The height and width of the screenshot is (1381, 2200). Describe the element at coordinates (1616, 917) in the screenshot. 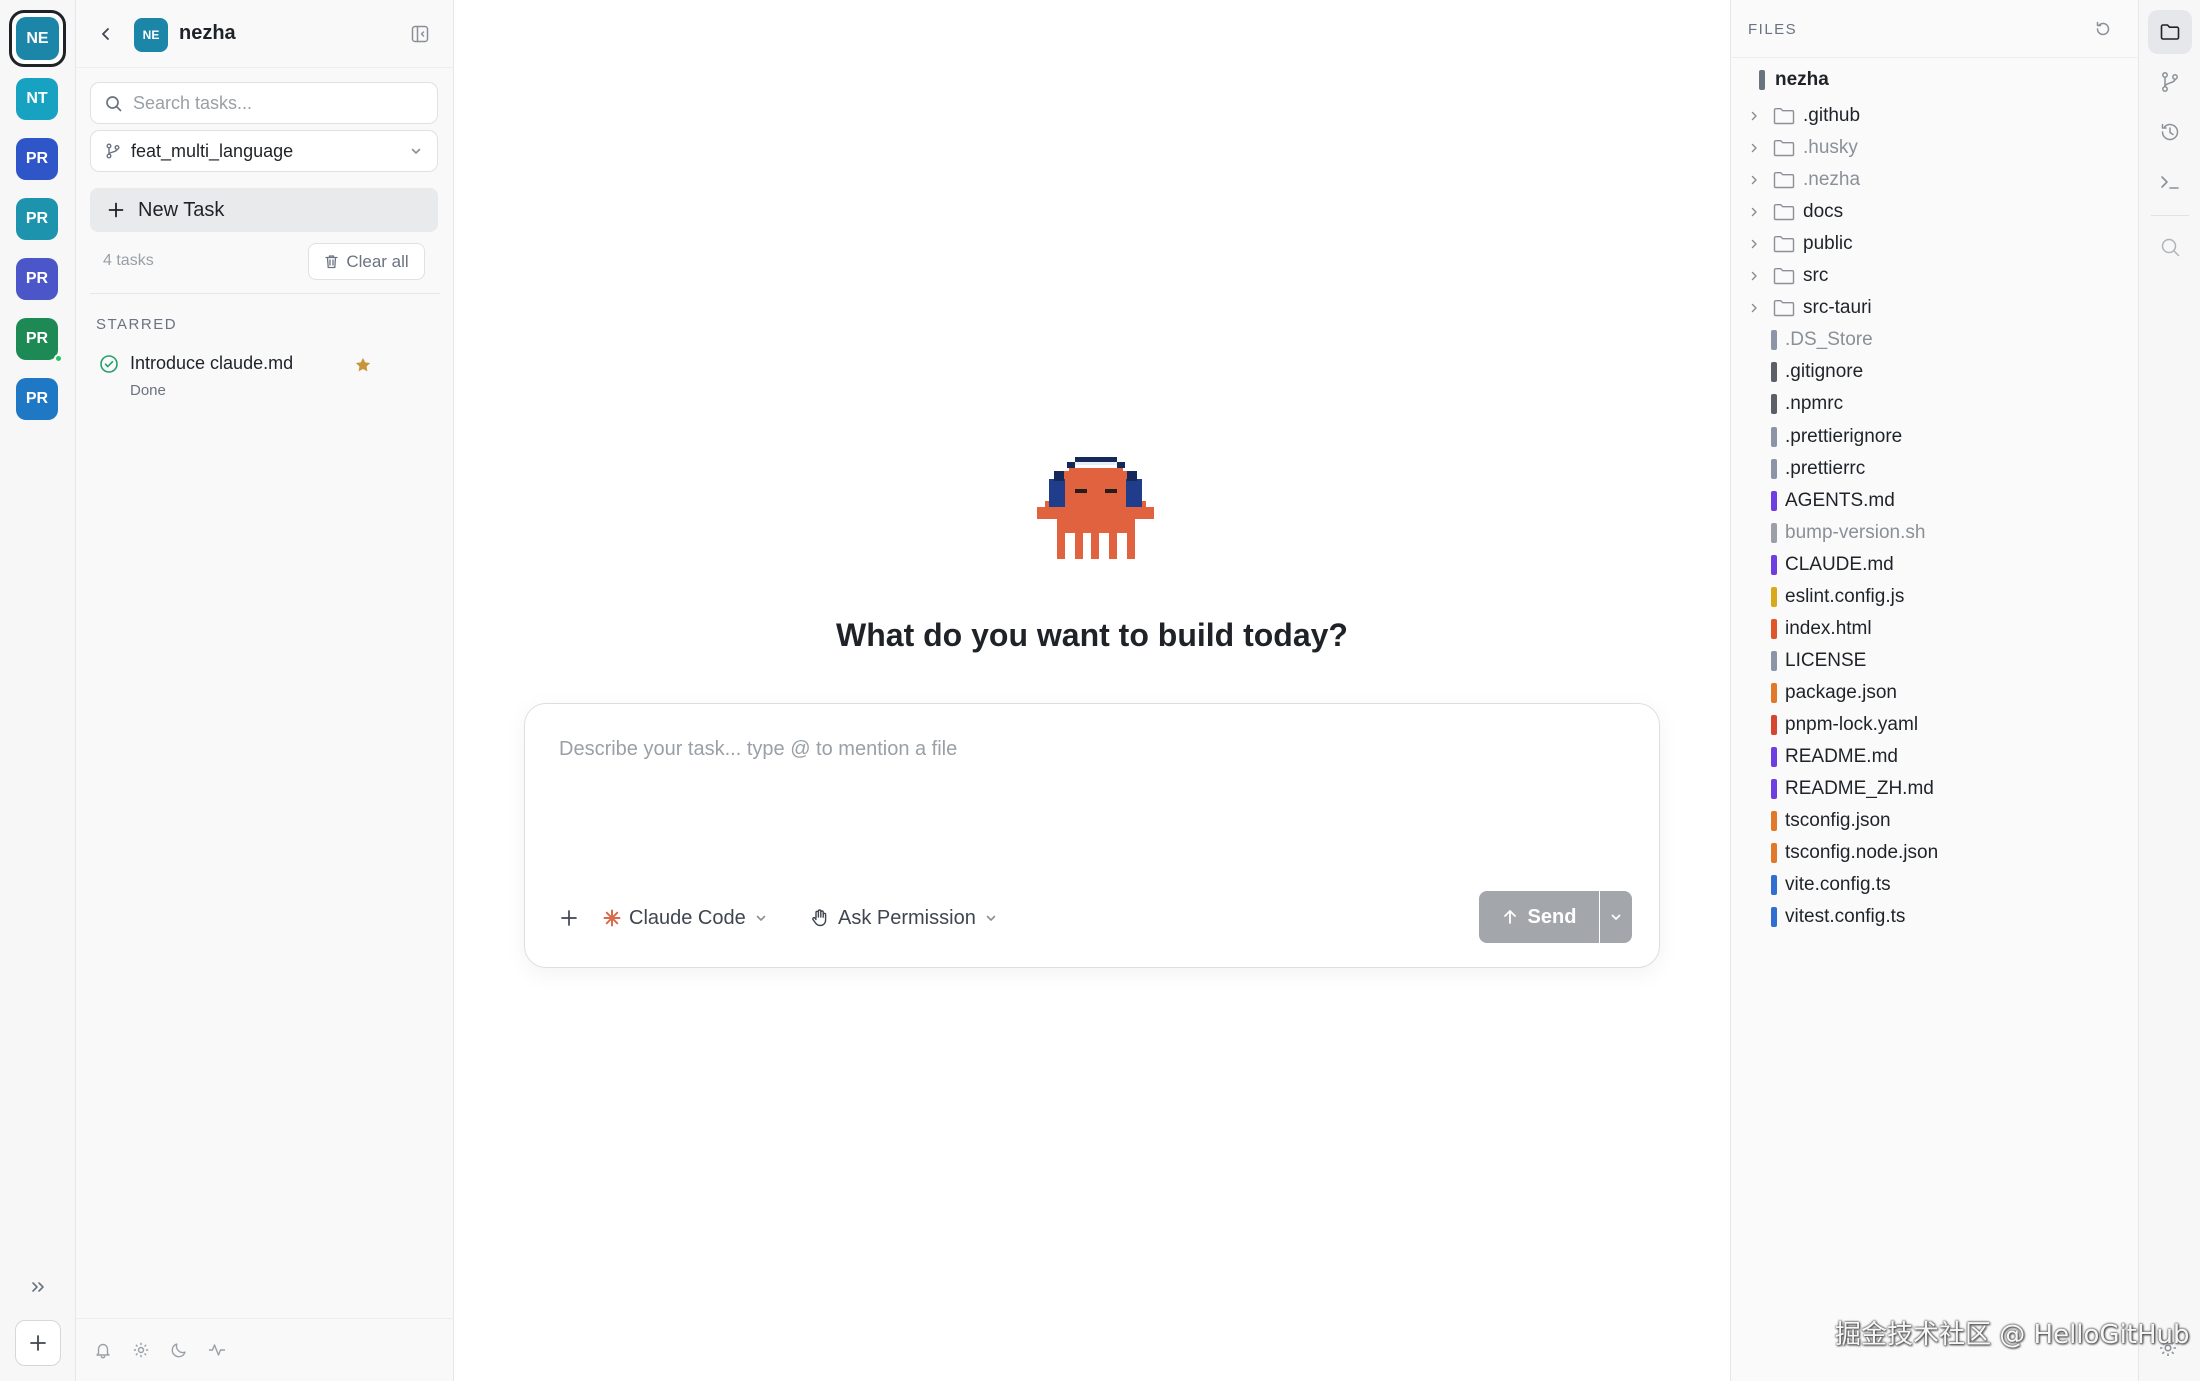

I see `send-options-button` at that location.